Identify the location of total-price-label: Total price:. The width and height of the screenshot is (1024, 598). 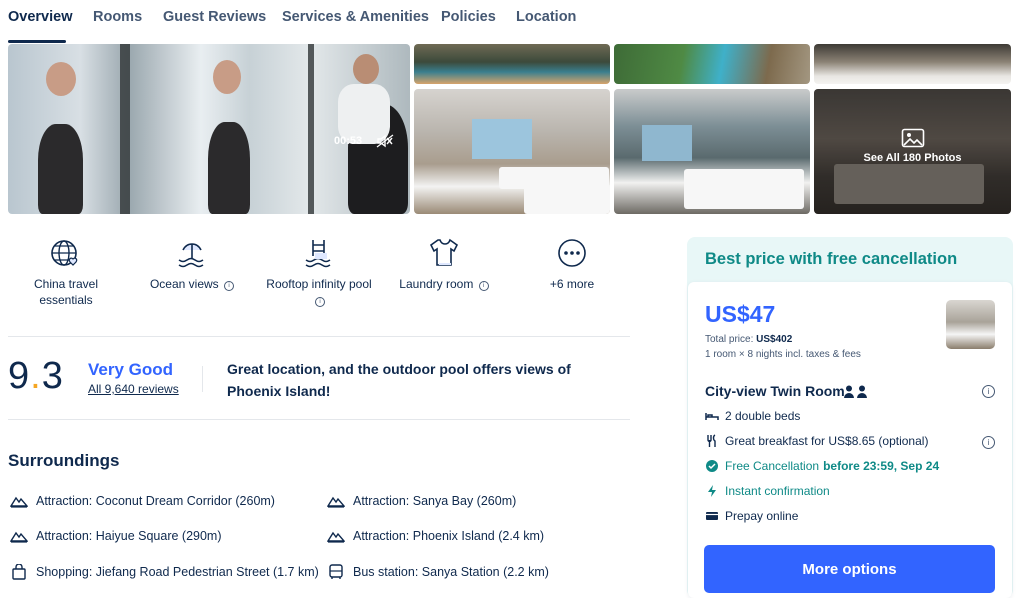
(729, 339).